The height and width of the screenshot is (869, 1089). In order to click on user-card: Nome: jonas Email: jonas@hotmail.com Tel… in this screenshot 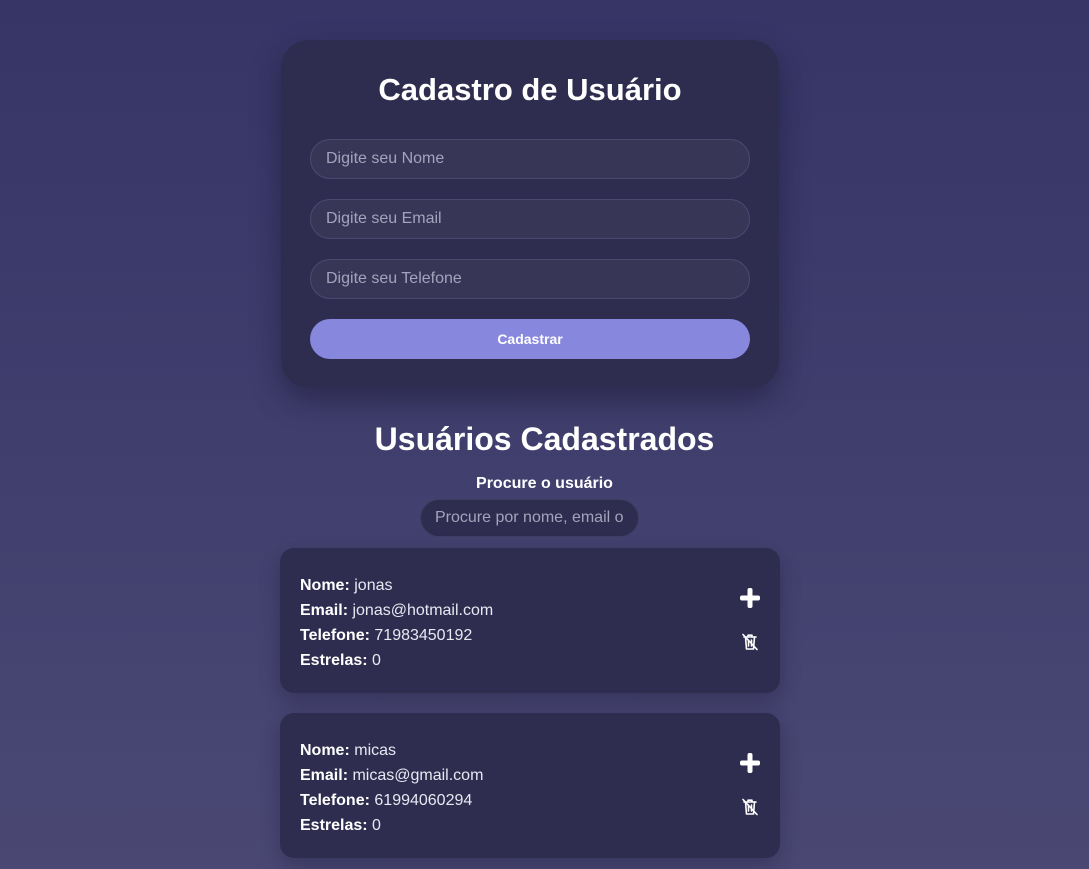, I will do `click(530, 620)`.